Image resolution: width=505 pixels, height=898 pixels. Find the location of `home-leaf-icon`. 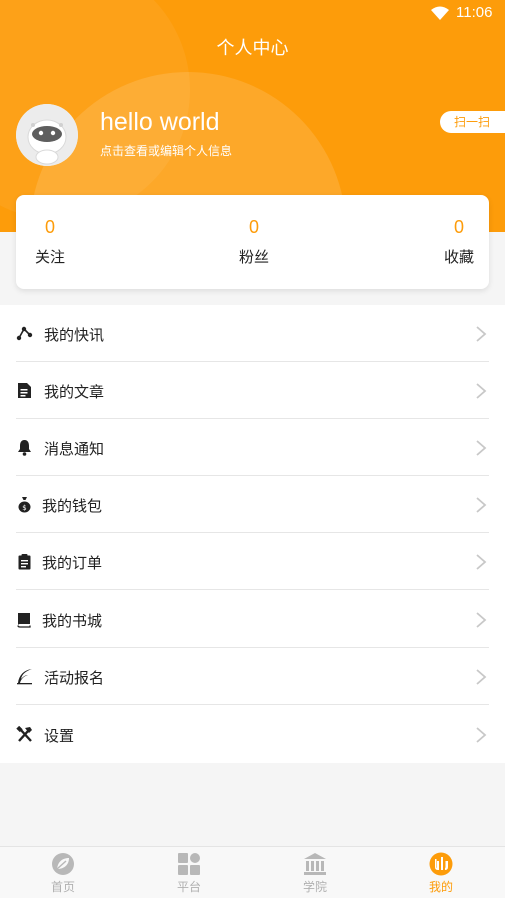

home-leaf-icon is located at coordinates (63, 864).